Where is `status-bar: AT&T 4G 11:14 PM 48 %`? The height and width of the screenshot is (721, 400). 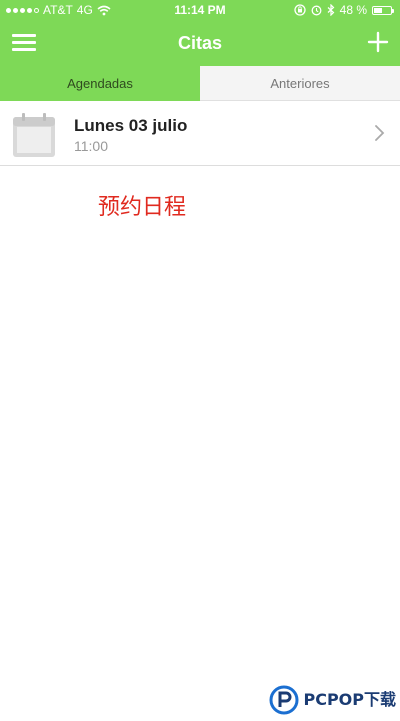 status-bar: AT&T 4G 11:14 PM 48 % is located at coordinates (200, 10).